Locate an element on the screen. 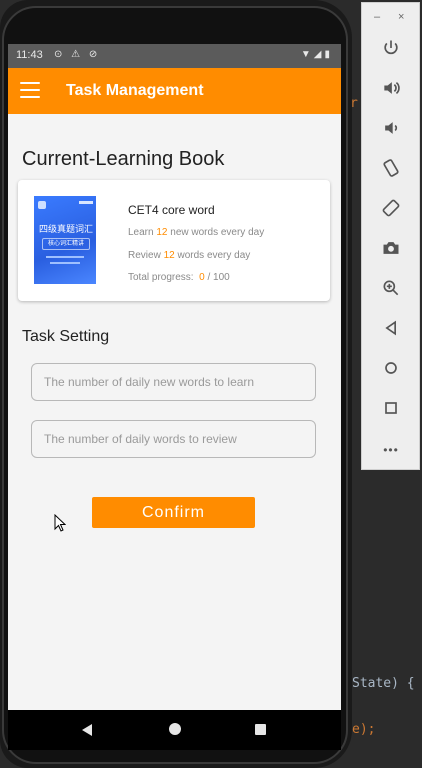 The height and width of the screenshot is (768, 422). rotate-left-icon is located at coordinates (391, 168).